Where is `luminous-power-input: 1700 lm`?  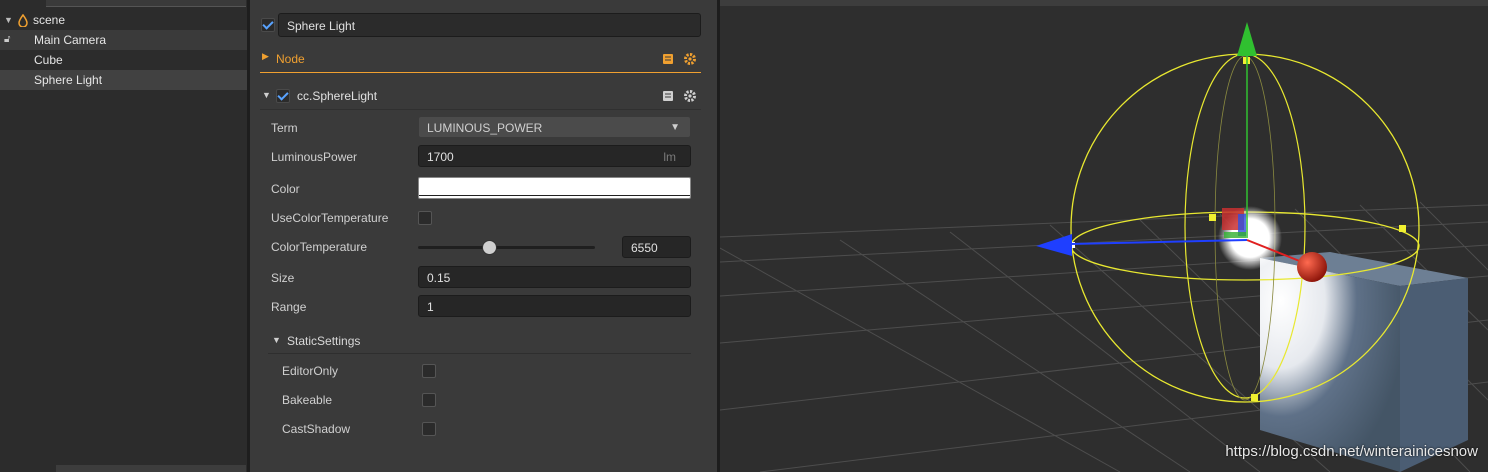
luminous-power-input: 1700 lm is located at coordinates (554, 156).